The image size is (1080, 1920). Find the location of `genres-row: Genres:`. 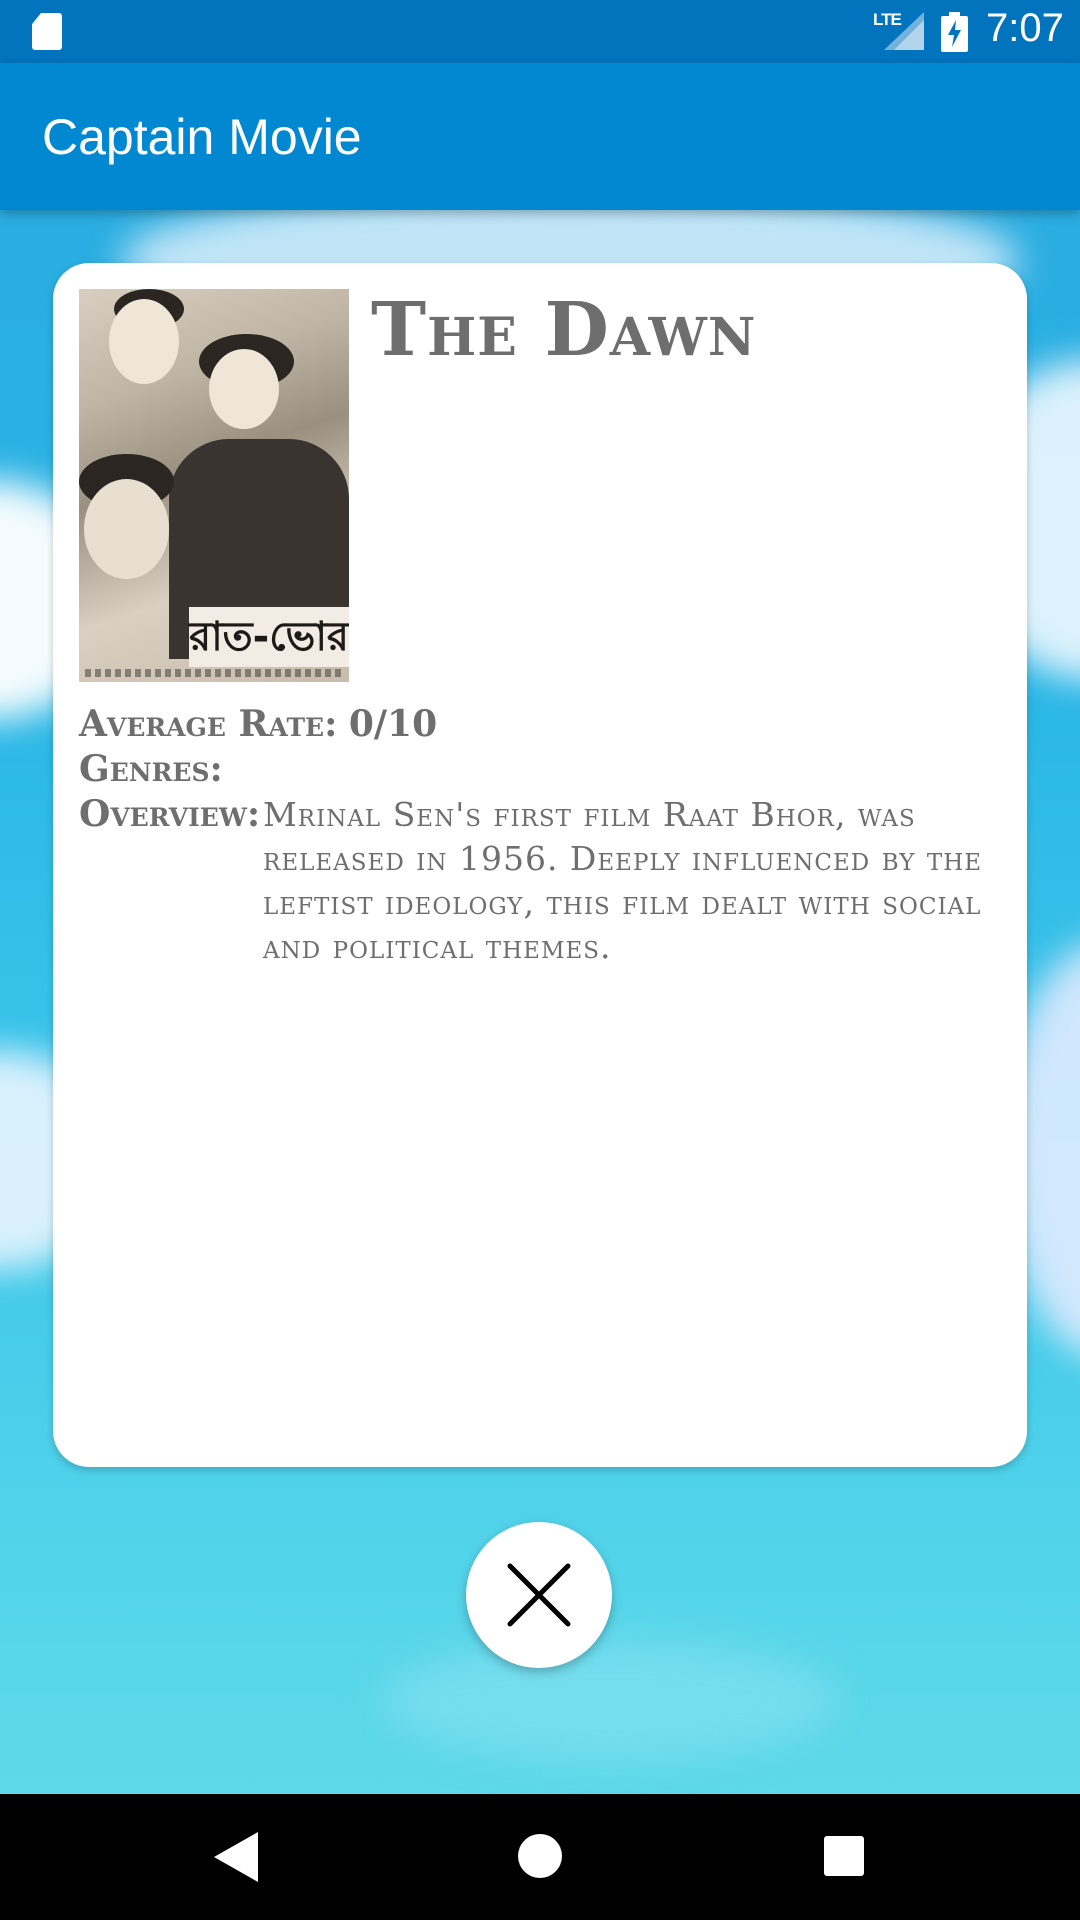

genres-row: Genres: is located at coordinates (151, 769).